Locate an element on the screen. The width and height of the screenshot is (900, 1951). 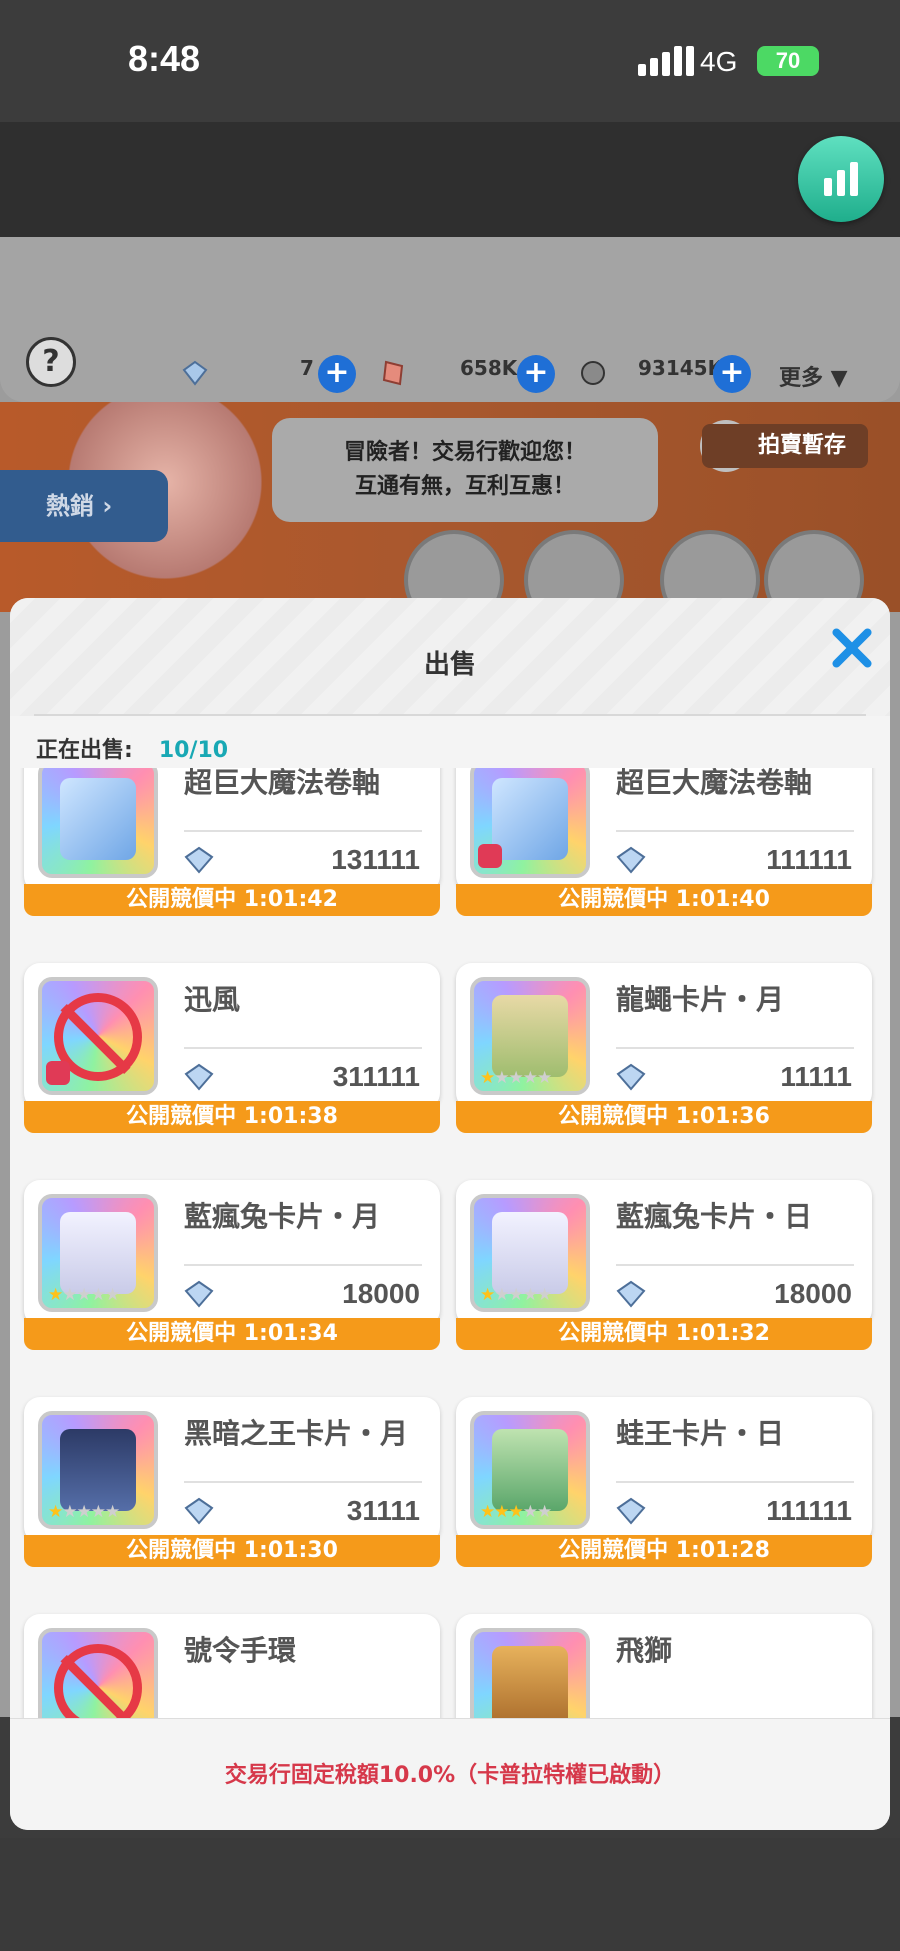
bottom-bar is located at coordinates (450, 1894).